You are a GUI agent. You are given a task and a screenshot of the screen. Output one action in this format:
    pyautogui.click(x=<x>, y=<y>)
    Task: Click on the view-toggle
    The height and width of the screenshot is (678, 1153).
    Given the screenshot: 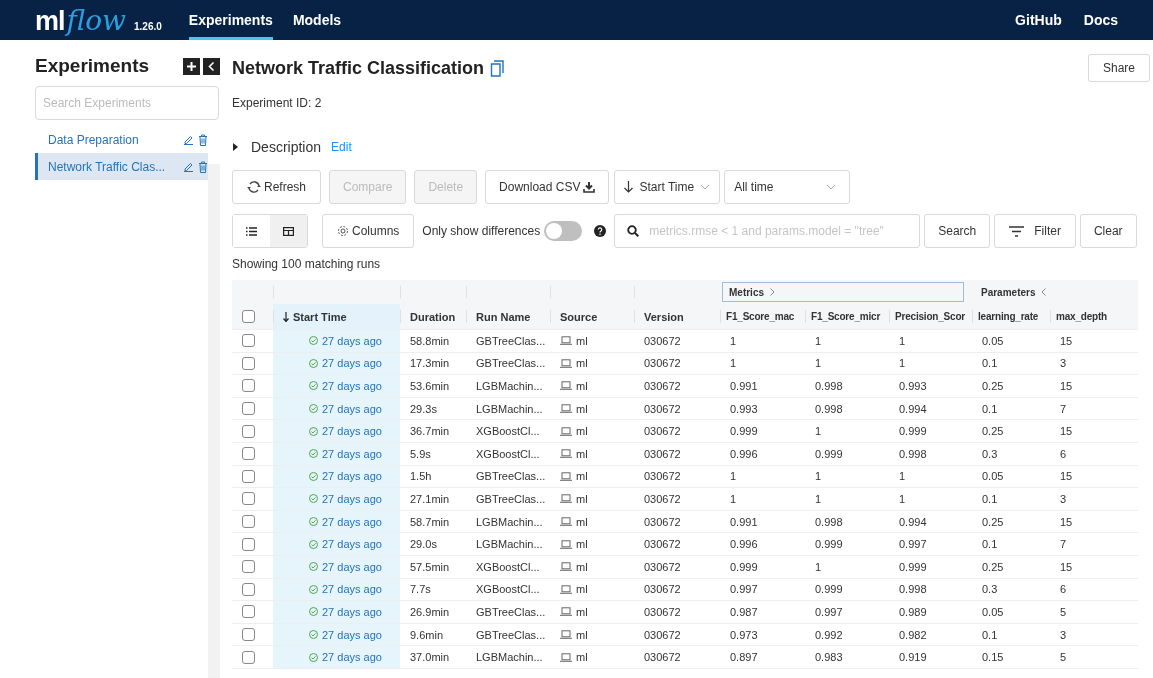 What is the action you would take?
    pyautogui.click(x=288, y=231)
    